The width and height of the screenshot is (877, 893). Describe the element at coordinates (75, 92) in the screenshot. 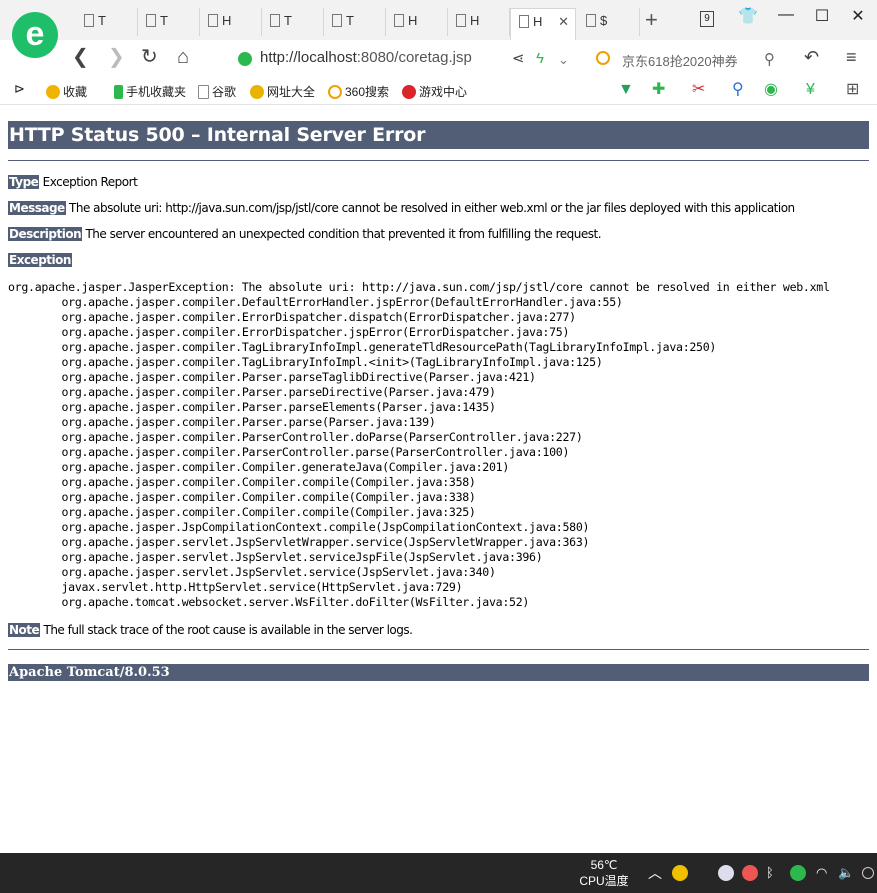

I see `bookmark-label: 收藏` at that location.